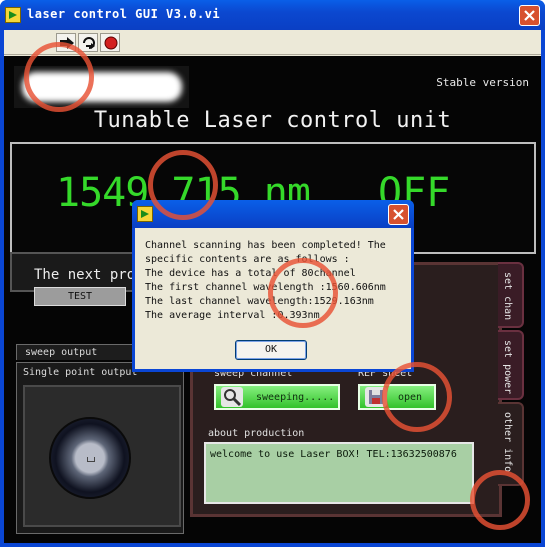 This screenshot has width=545, height=547. I want to click on dialog-line: The last channel wavelength:1529.163nm, so click(259, 301).